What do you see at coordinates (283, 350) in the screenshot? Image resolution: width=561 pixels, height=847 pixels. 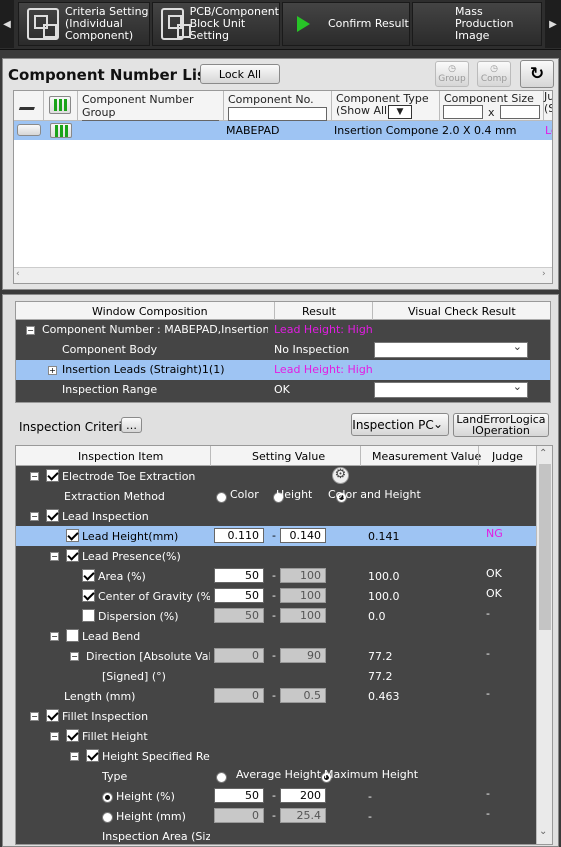 I see `window-row-body: Component Body No Inspection` at bounding box center [283, 350].